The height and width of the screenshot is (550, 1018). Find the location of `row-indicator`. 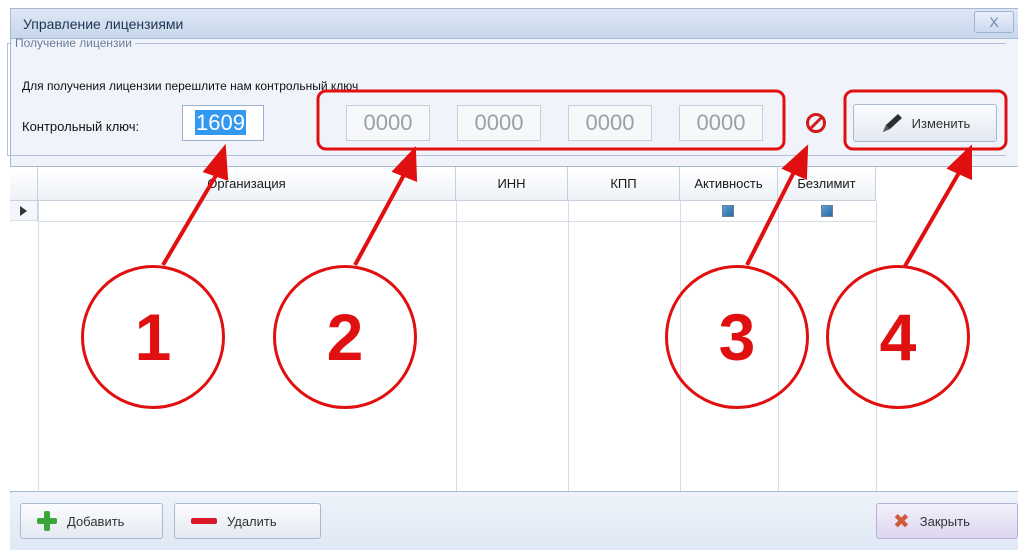

row-indicator is located at coordinates (24, 211).